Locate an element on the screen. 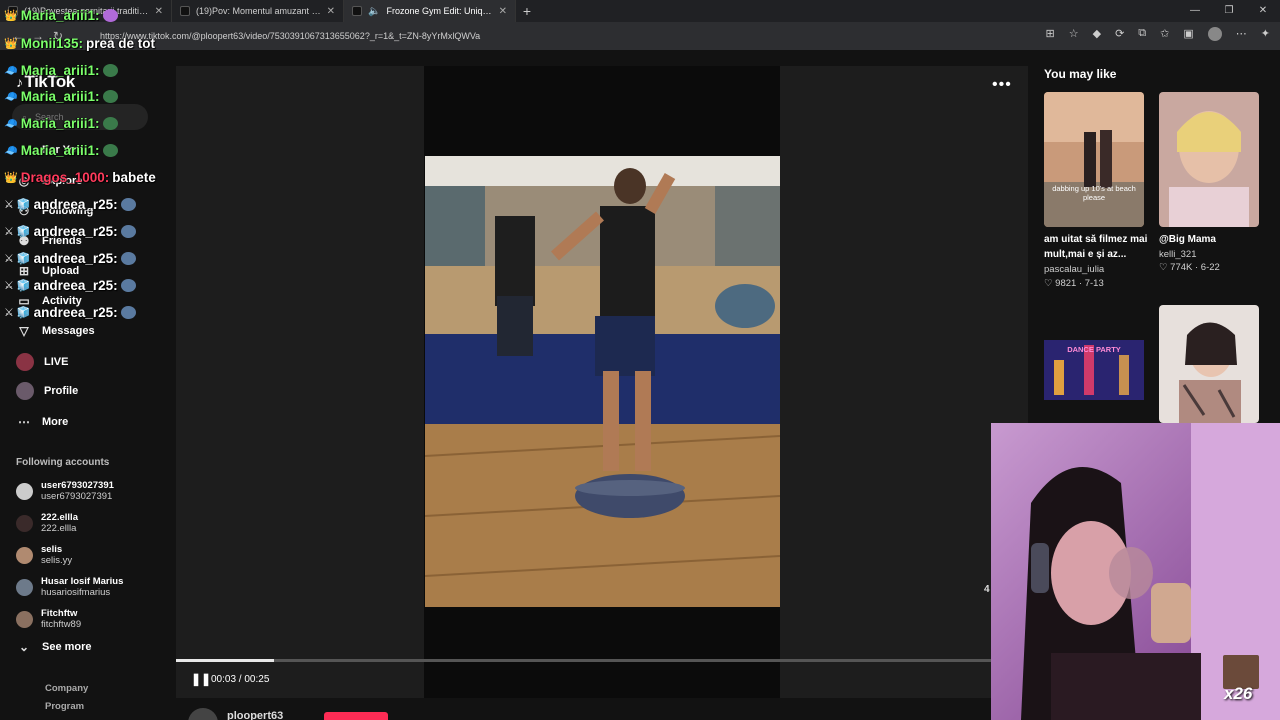  recommended-video-title: @Big Mama is located at coordinates (1211, 239).